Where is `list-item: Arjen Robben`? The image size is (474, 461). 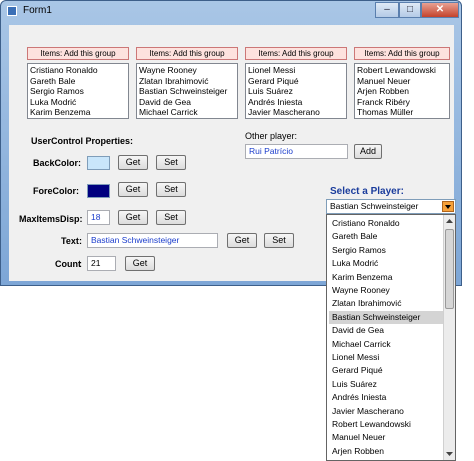
list-item: Arjen Robben is located at coordinates (402, 91).